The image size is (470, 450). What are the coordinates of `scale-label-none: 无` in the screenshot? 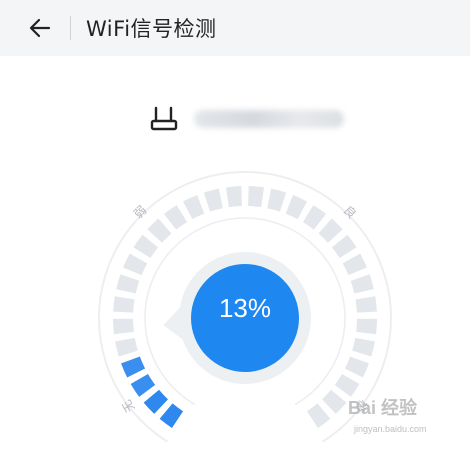 It's located at (128, 405).